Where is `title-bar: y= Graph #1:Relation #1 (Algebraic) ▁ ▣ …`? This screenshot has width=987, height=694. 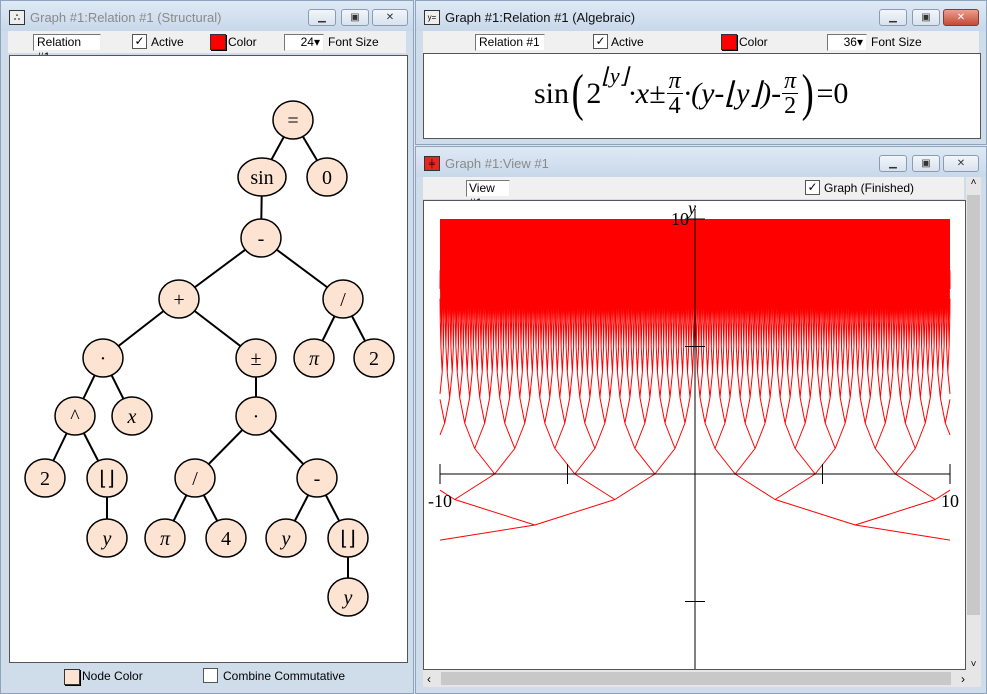 title-bar: y= Graph #1:Relation #1 (Algebraic) ▁ ▣ … is located at coordinates (701, 16).